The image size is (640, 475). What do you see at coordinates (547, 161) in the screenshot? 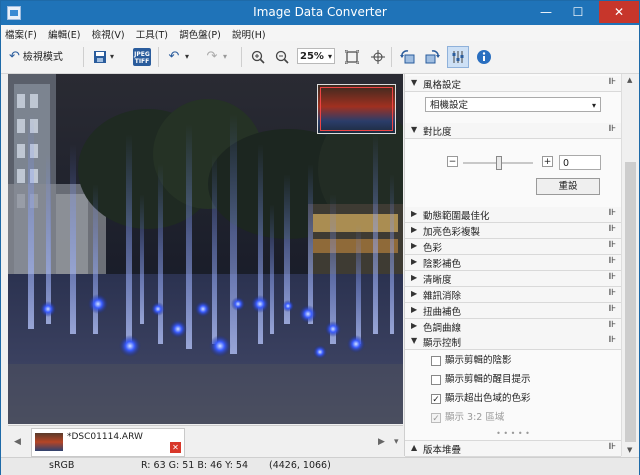
I see `contrast-plus-button: +` at bounding box center [547, 161].